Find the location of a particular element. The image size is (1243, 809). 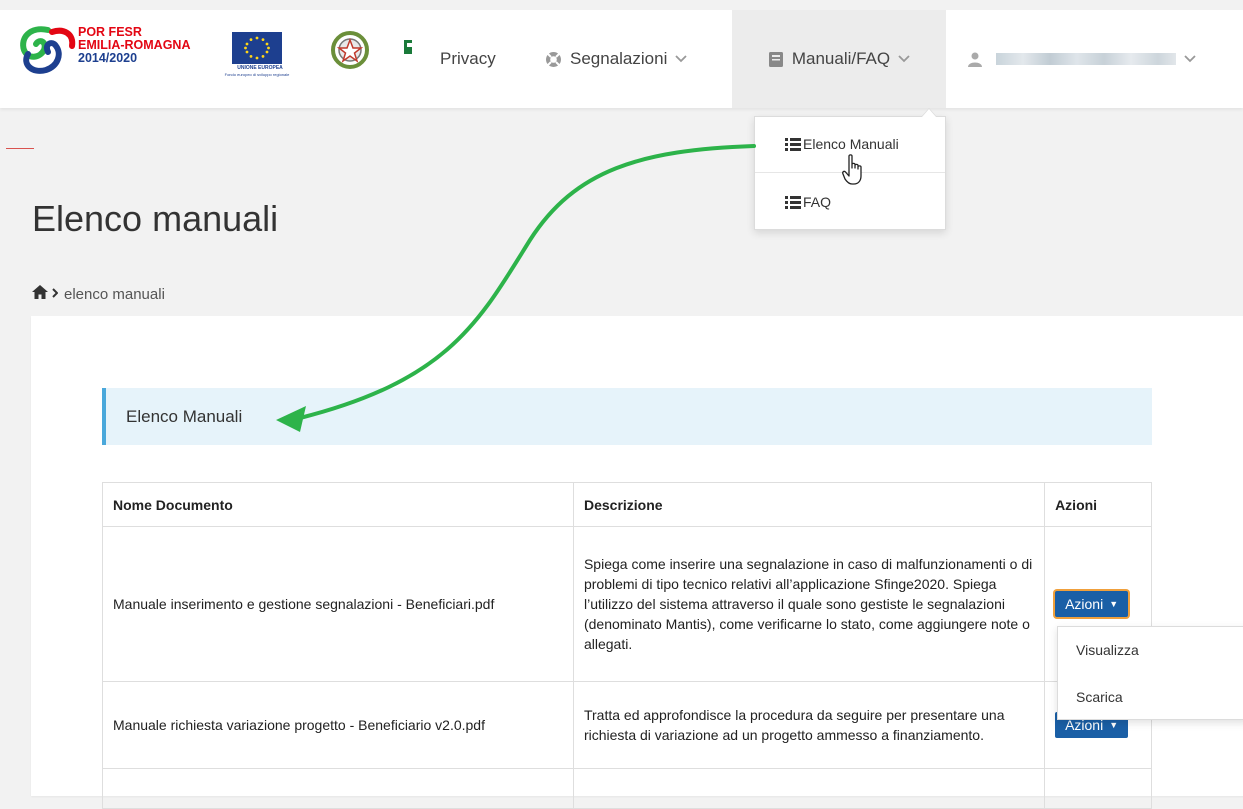

column-header-descrizione: Descrizione is located at coordinates (809, 504).